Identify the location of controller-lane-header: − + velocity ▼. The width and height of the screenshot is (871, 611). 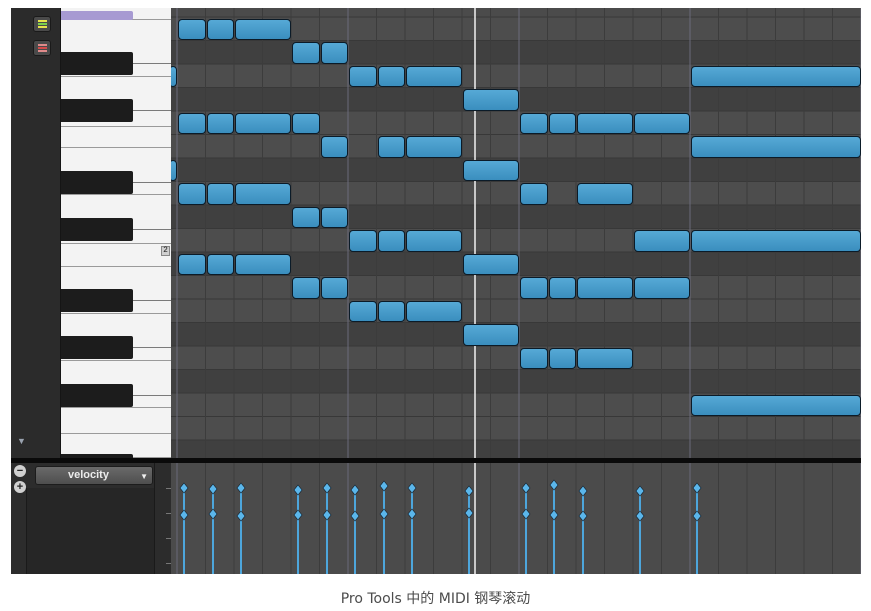
(91, 518).